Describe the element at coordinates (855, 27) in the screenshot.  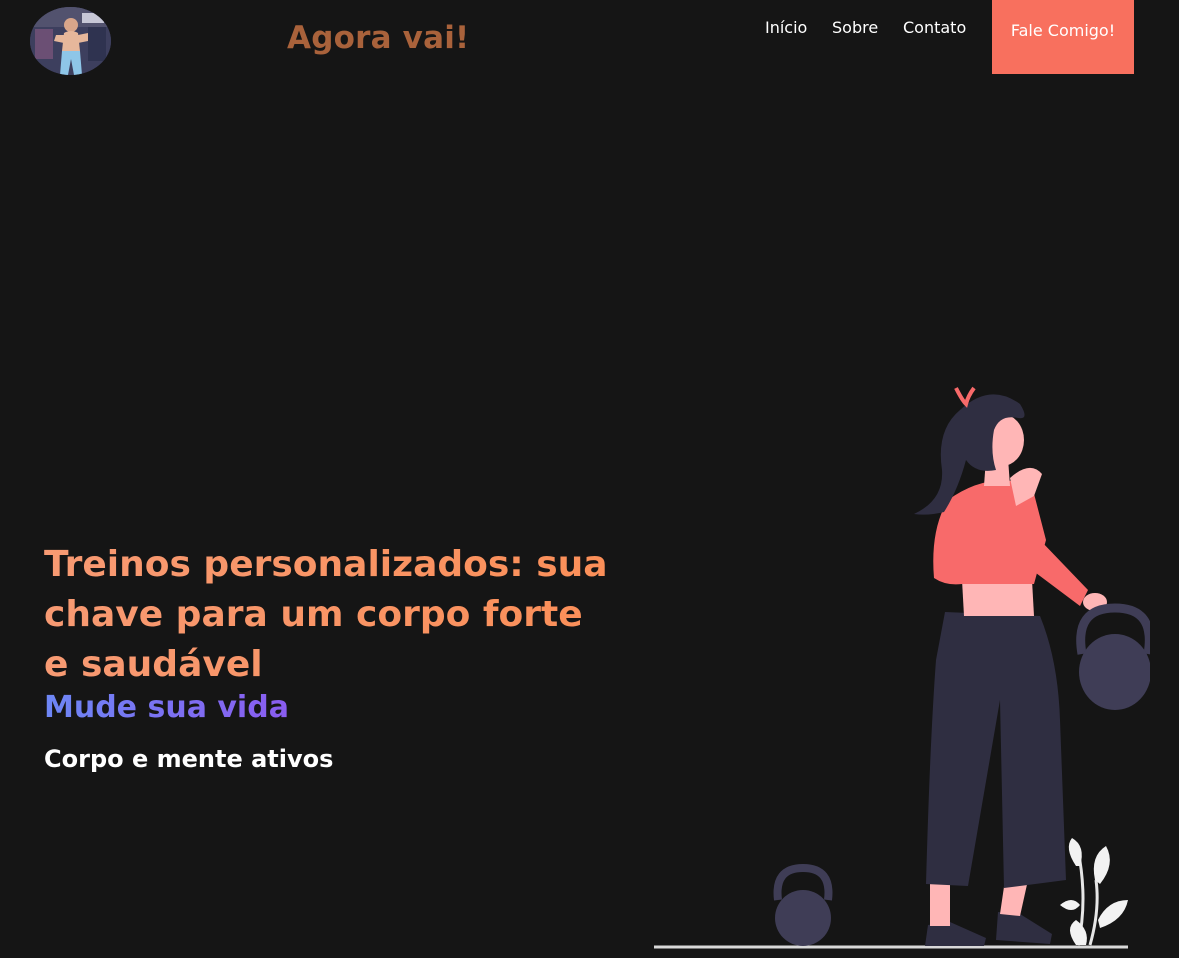
I see `nav-link-sobre: Sobre` at that location.